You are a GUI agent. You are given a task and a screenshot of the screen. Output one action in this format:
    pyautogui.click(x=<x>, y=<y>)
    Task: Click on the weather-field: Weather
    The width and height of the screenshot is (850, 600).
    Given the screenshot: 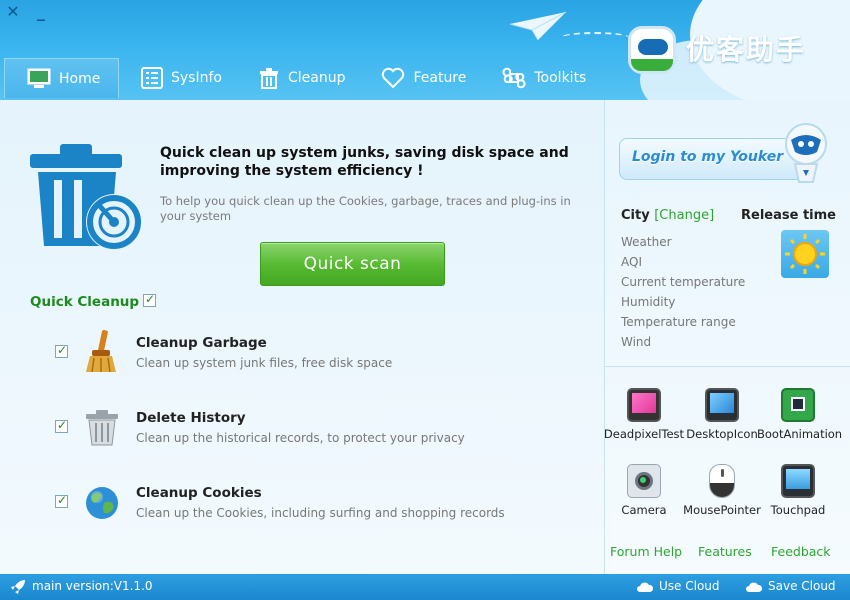 What is the action you would take?
    pyautogui.click(x=646, y=242)
    